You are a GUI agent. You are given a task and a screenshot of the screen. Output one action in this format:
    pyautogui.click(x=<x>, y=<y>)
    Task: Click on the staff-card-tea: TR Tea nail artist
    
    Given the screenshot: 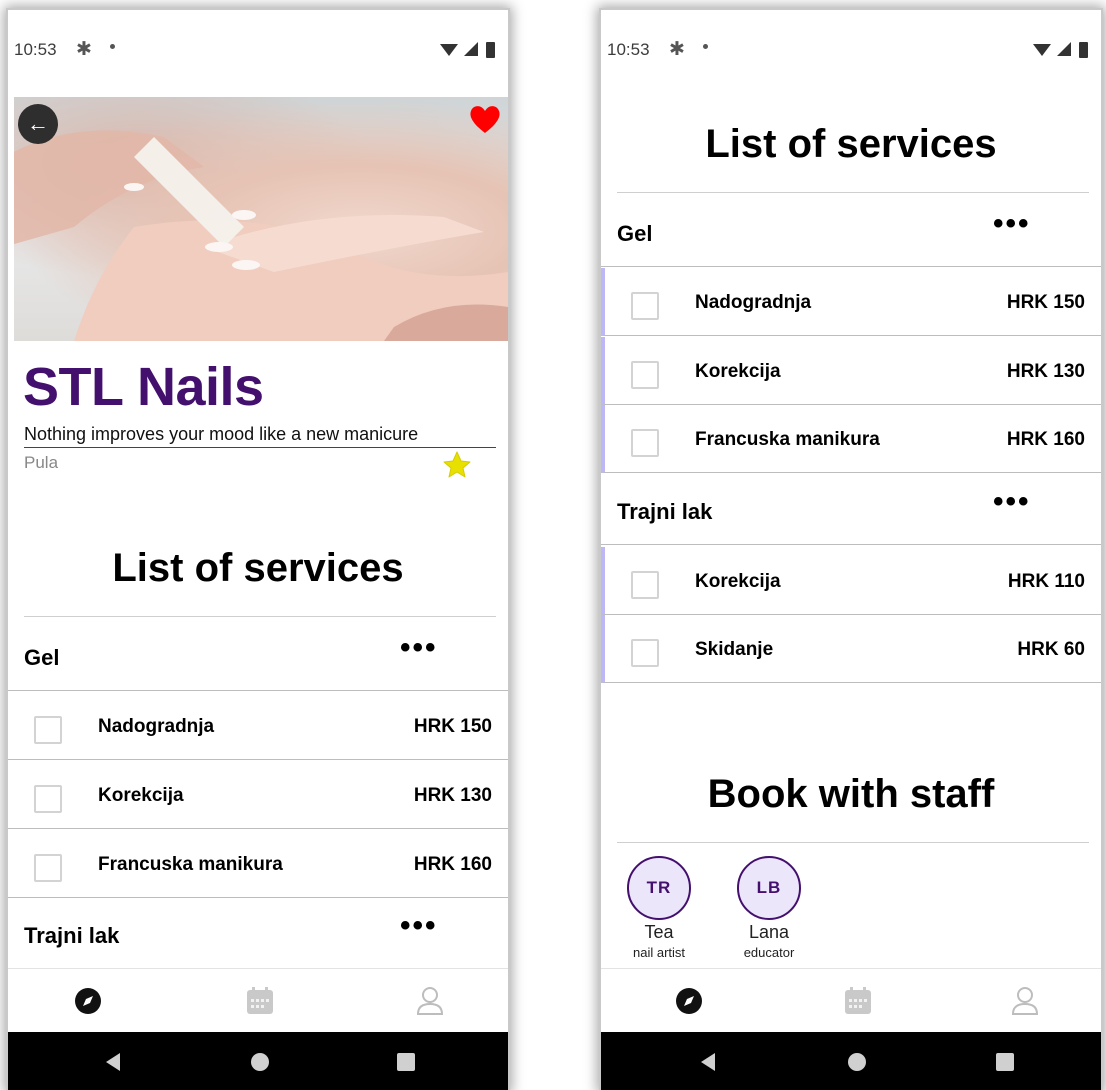 What is the action you would take?
    pyautogui.click(x=659, y=908)
    